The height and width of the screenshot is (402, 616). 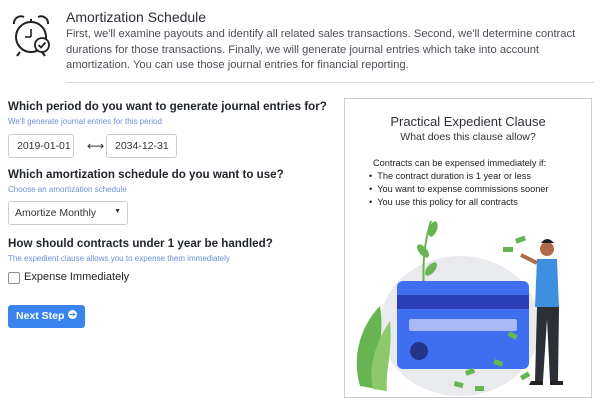 What do you see at coordinates (41, 146) in the screenshot?
I see `start-date-input: 2019-01-01` at bounding box center [41, 146].